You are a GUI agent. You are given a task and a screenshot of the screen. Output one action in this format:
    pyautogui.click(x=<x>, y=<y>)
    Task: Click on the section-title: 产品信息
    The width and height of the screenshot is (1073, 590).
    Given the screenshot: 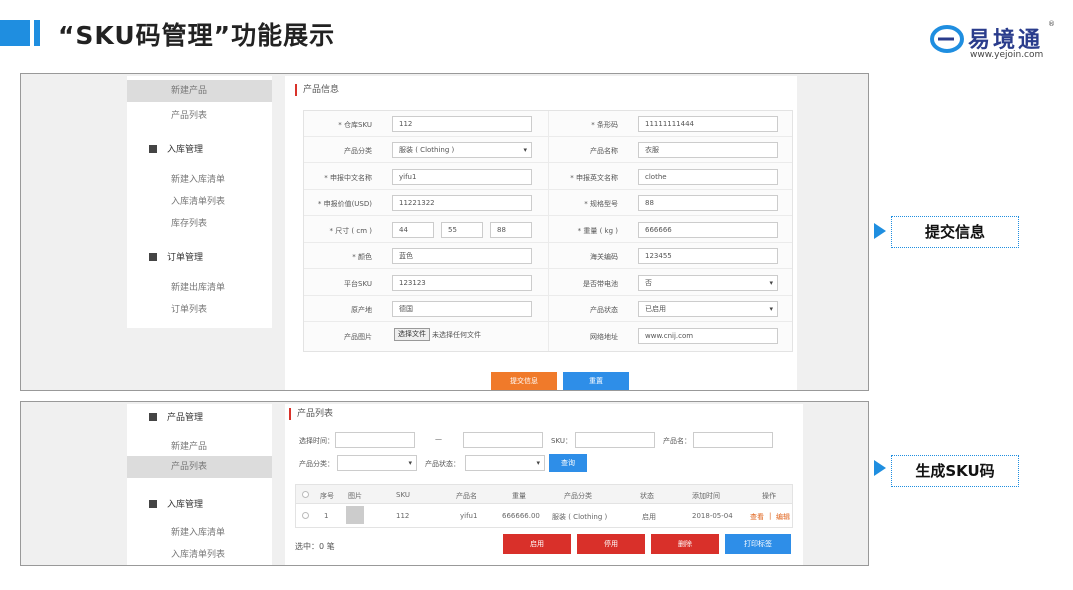 What is the action you would take?
    pyautogui.click(x=317, y=90)
    